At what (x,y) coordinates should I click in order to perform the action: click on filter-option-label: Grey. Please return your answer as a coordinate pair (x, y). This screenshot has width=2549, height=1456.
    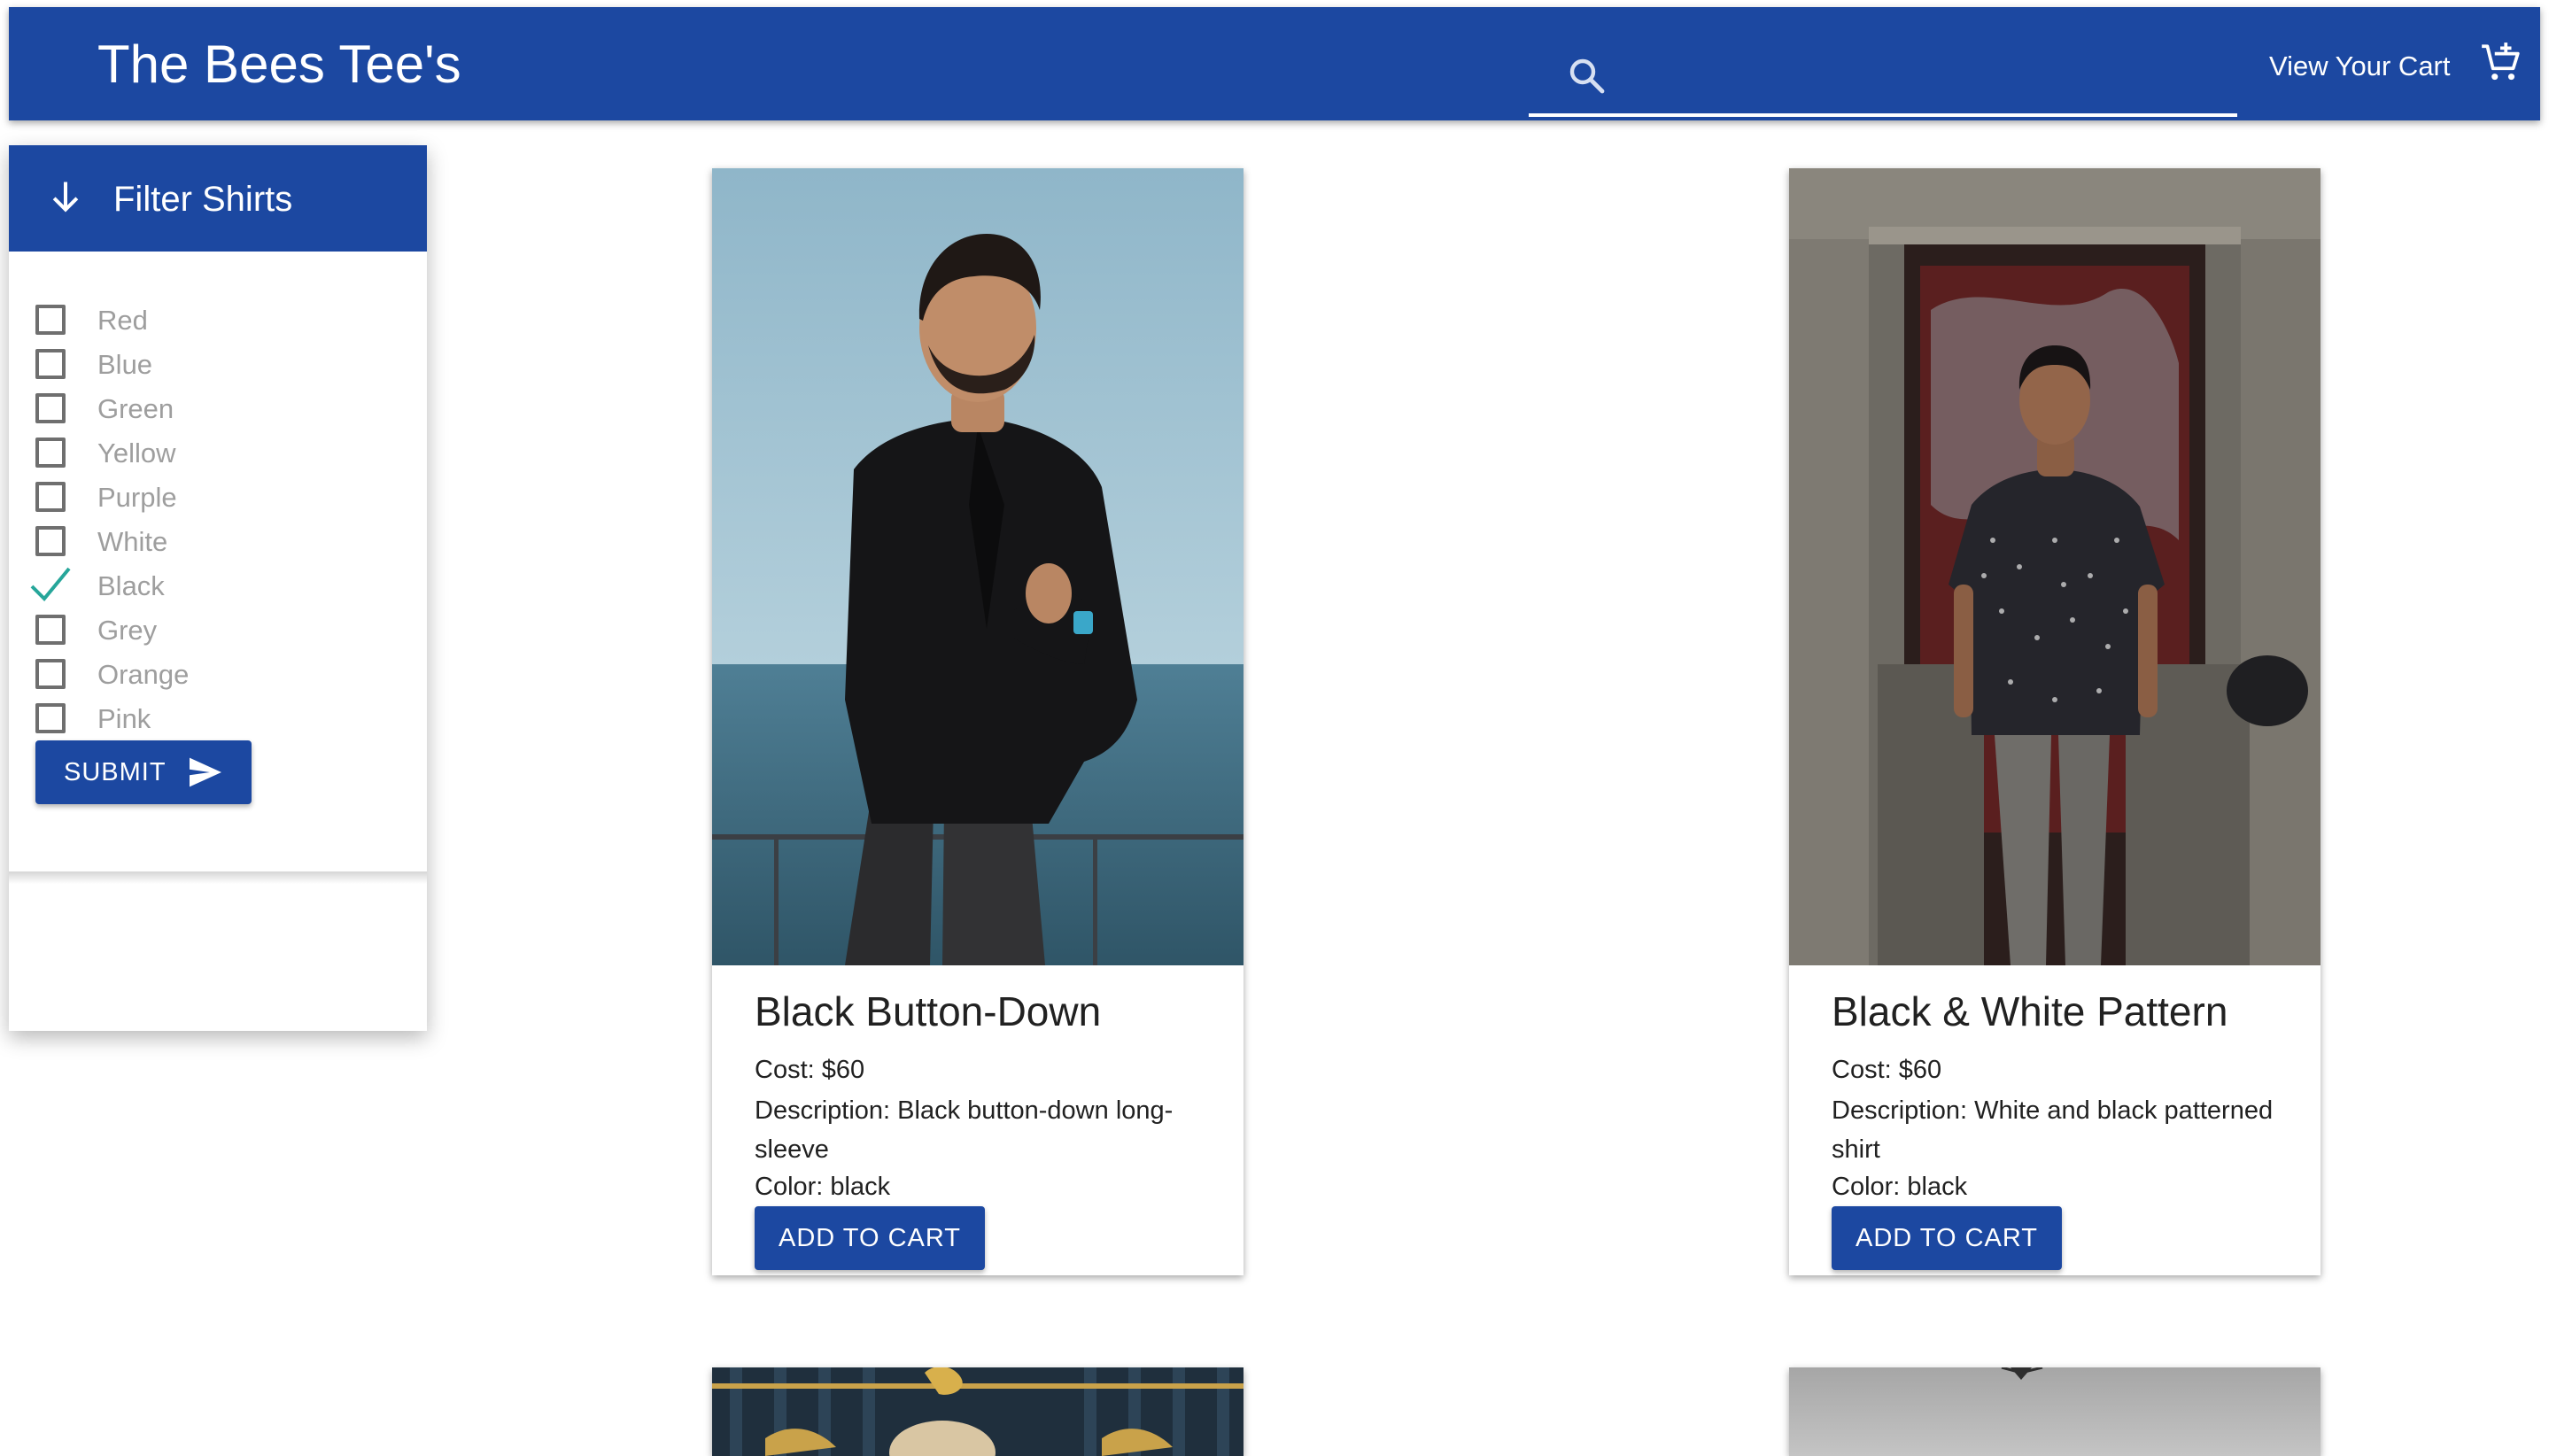
    Looking at the image, I should click on (128, 630).